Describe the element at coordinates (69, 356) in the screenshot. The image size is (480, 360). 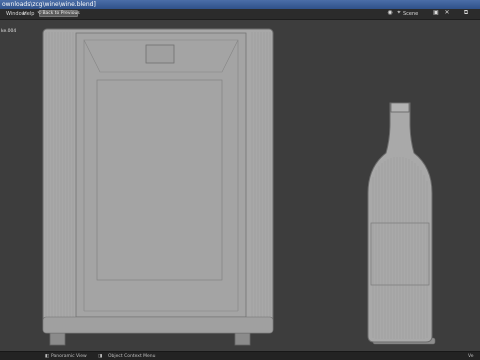
I see `status-pan-view: Panoramic View` at that location.